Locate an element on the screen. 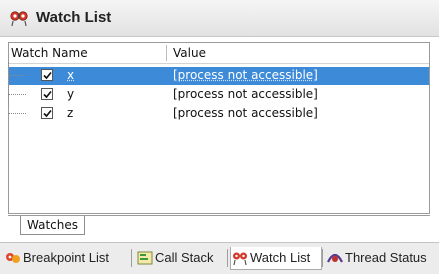 Image resolution: width=439 pixels, height=274 pixels. table-row: x [process not accessible] is located at coordinates (219, 76).